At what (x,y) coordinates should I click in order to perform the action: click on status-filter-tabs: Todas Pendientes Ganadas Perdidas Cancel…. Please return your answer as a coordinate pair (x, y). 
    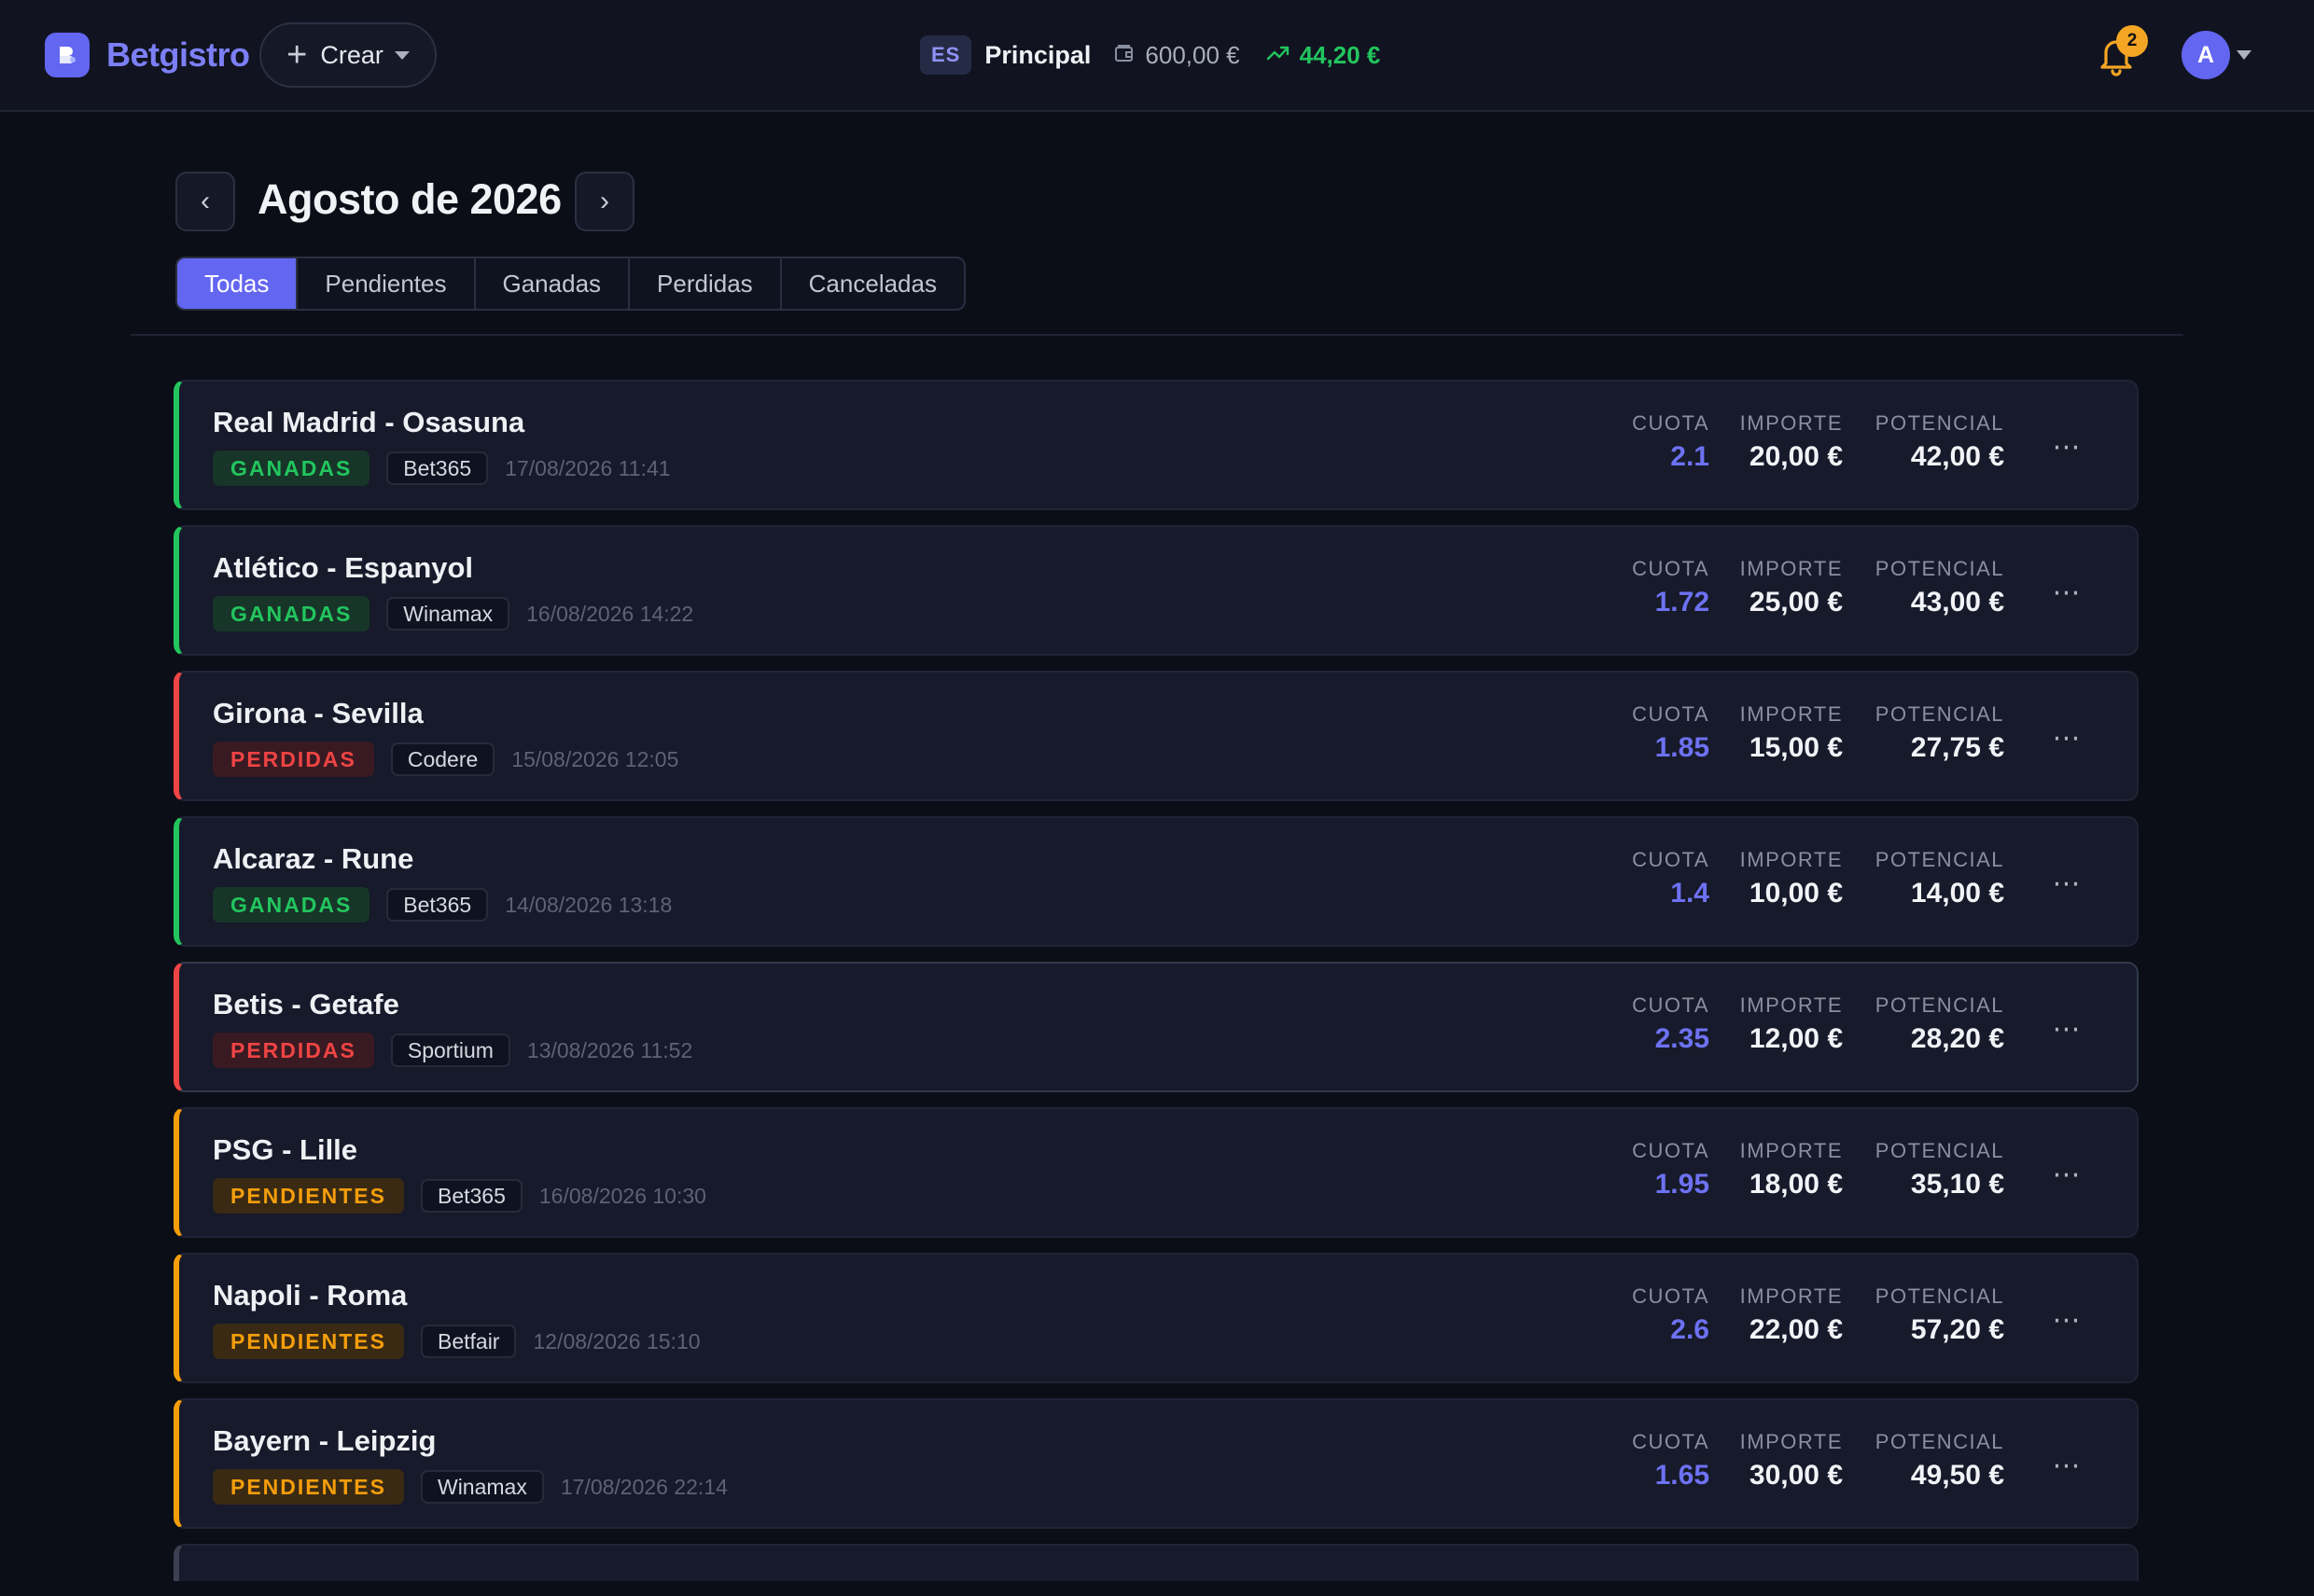
    Looking at the image, I should click on (570, 284).